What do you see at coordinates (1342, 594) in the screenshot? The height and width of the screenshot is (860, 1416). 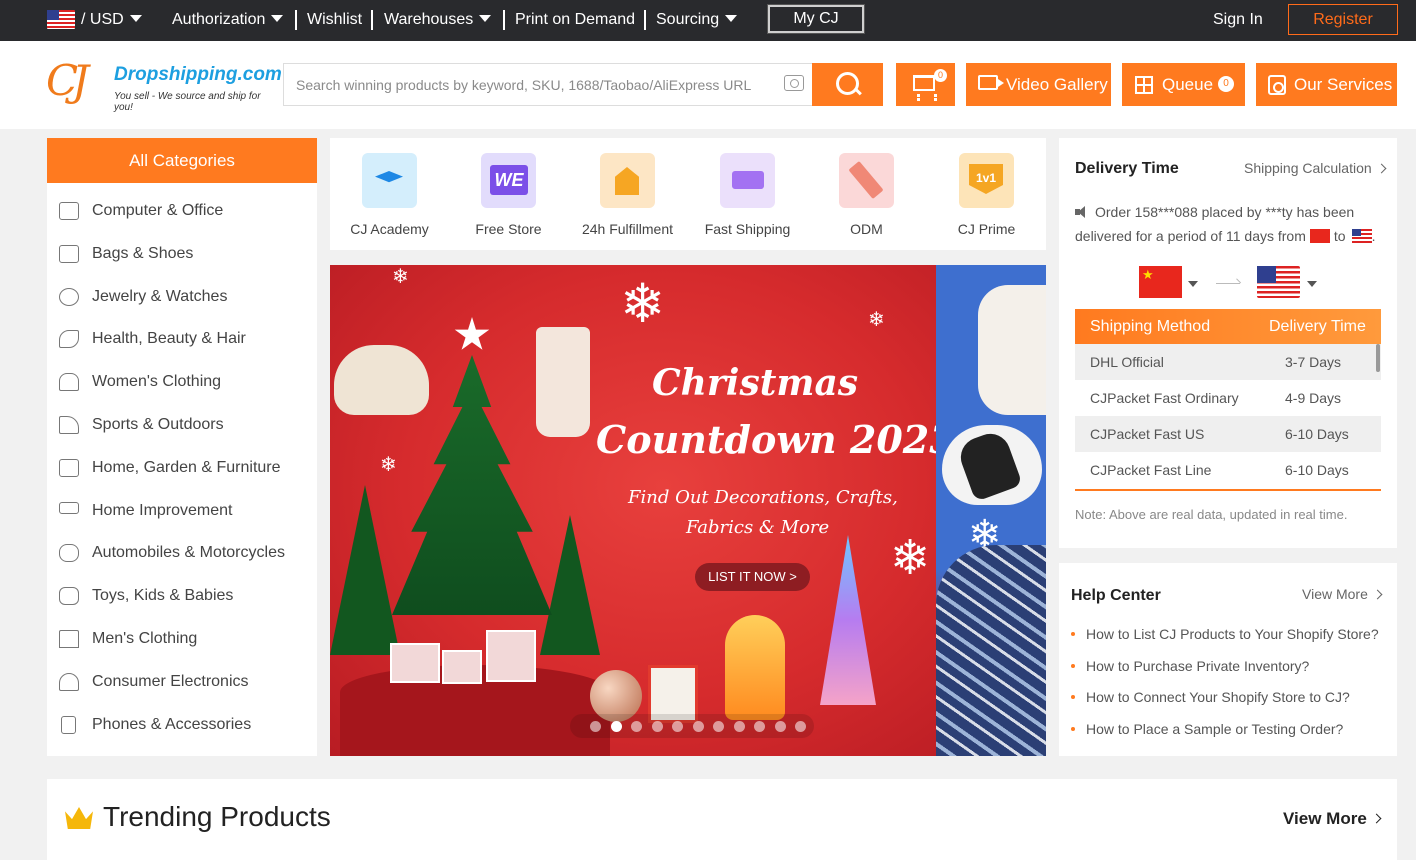 I see `help-view-more-link: View More` at bounding box center [1342, 594].